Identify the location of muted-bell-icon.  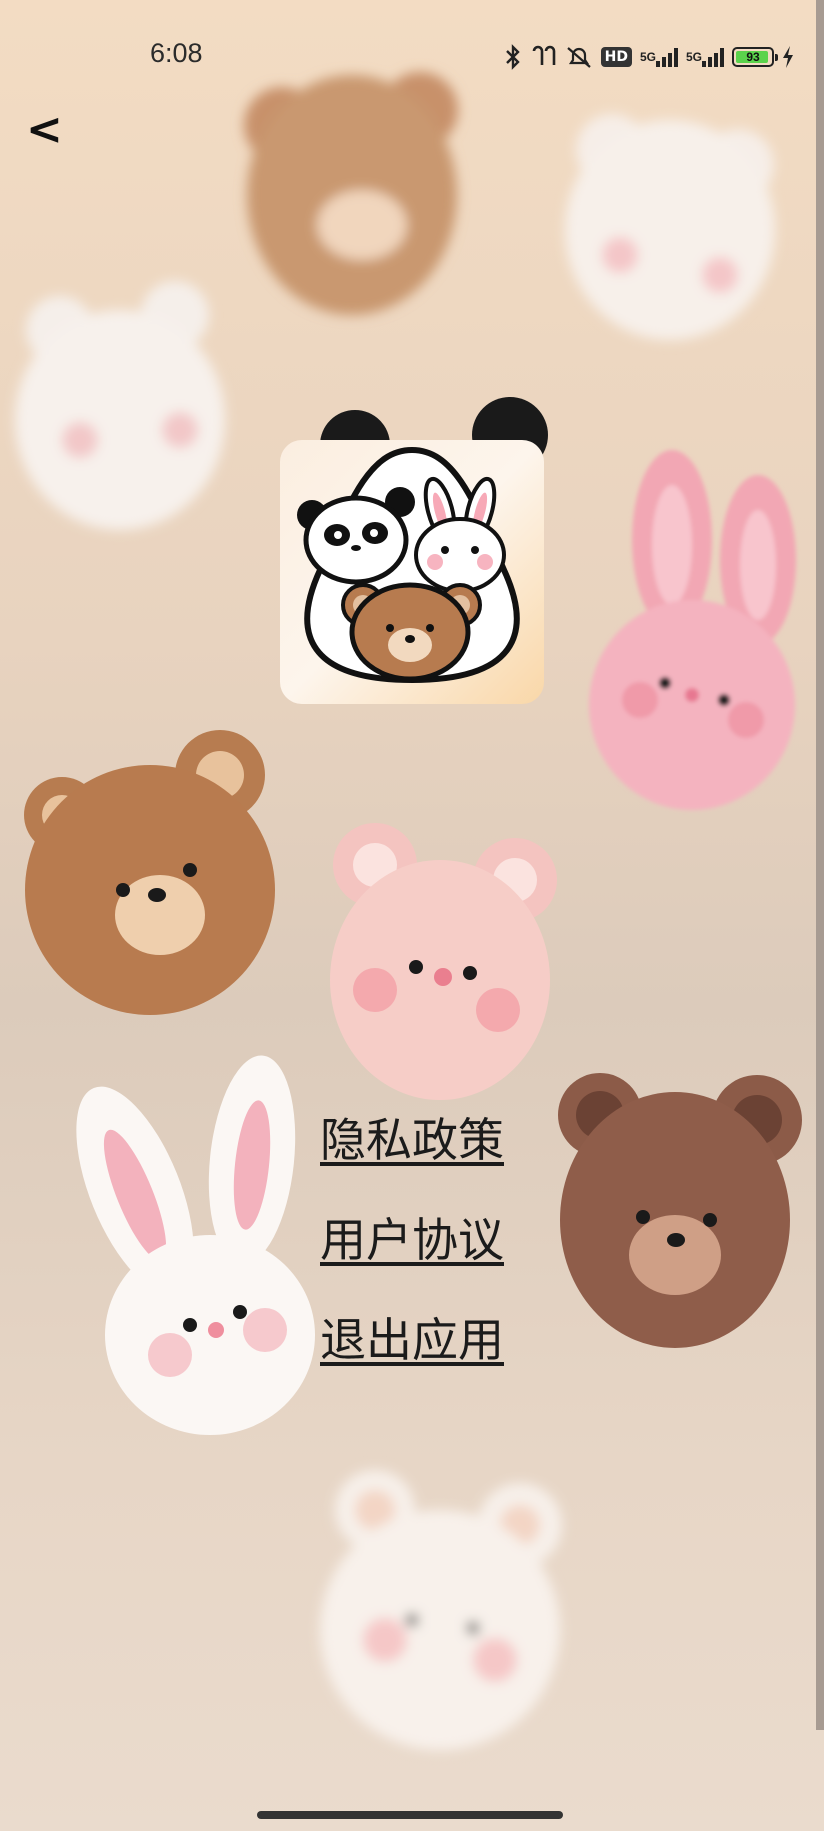
(579, 57).